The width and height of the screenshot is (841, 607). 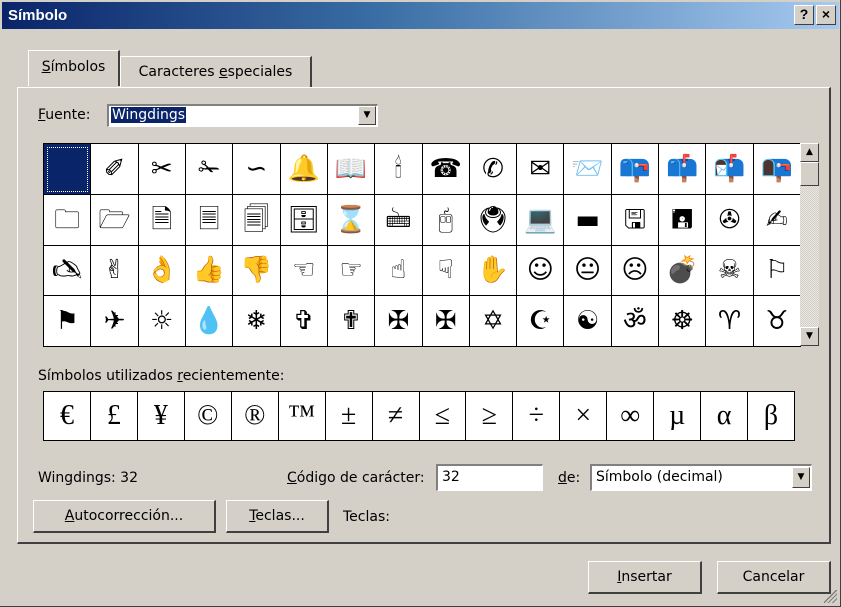 What do you see at coordinates (257, 220) in the screenshot?
I see `symbol-cell: 🗐` at bounding box center [257, 220].